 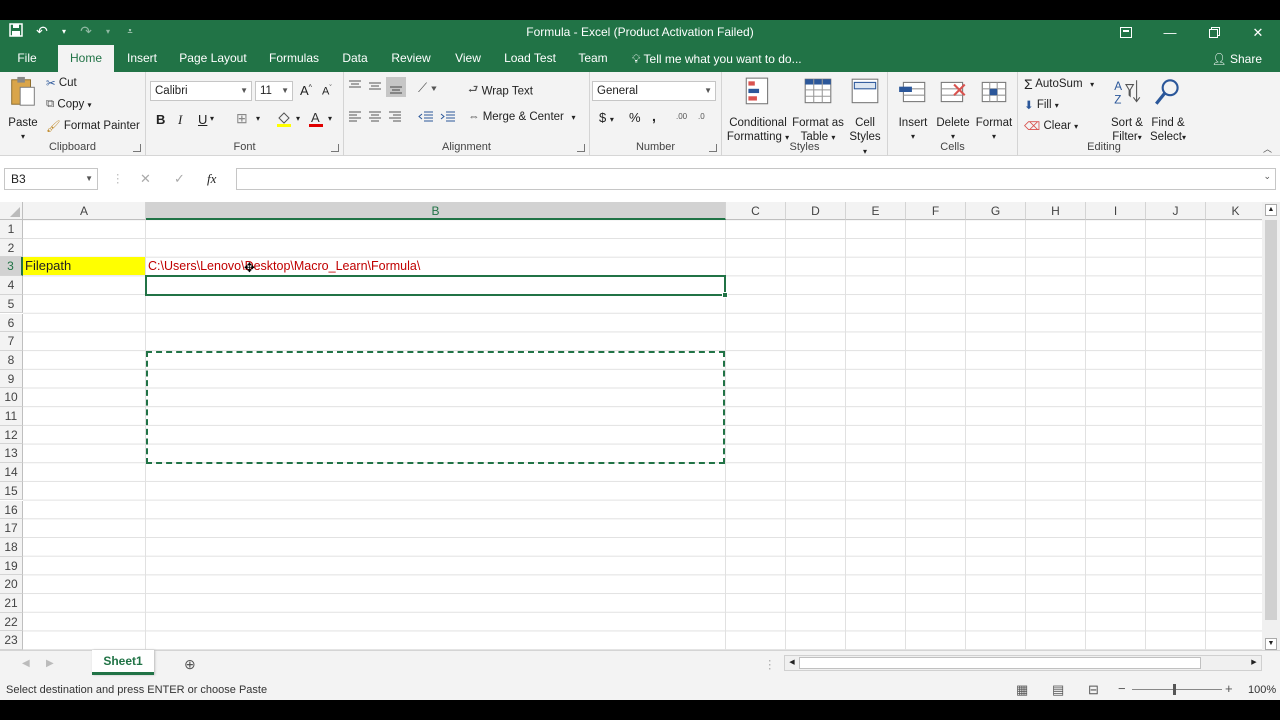 I want to click on column-header-b: B, so click(x=436, y=211).